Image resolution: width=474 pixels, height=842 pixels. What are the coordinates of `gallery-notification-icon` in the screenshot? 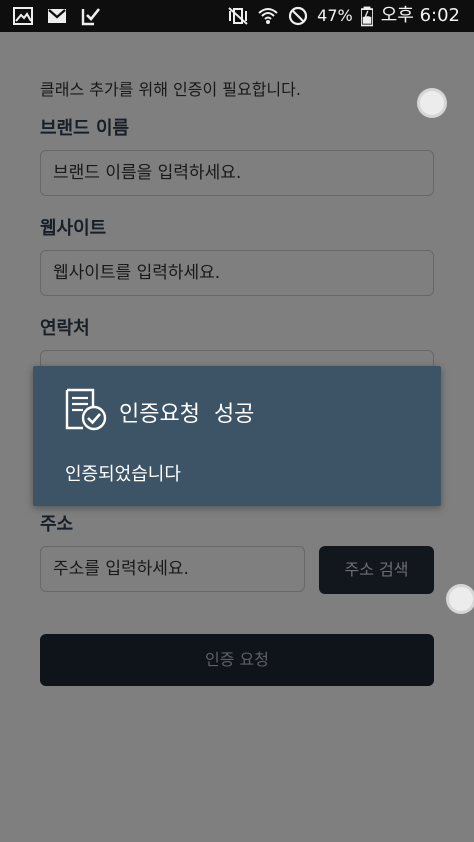 It's located at (23, 16).